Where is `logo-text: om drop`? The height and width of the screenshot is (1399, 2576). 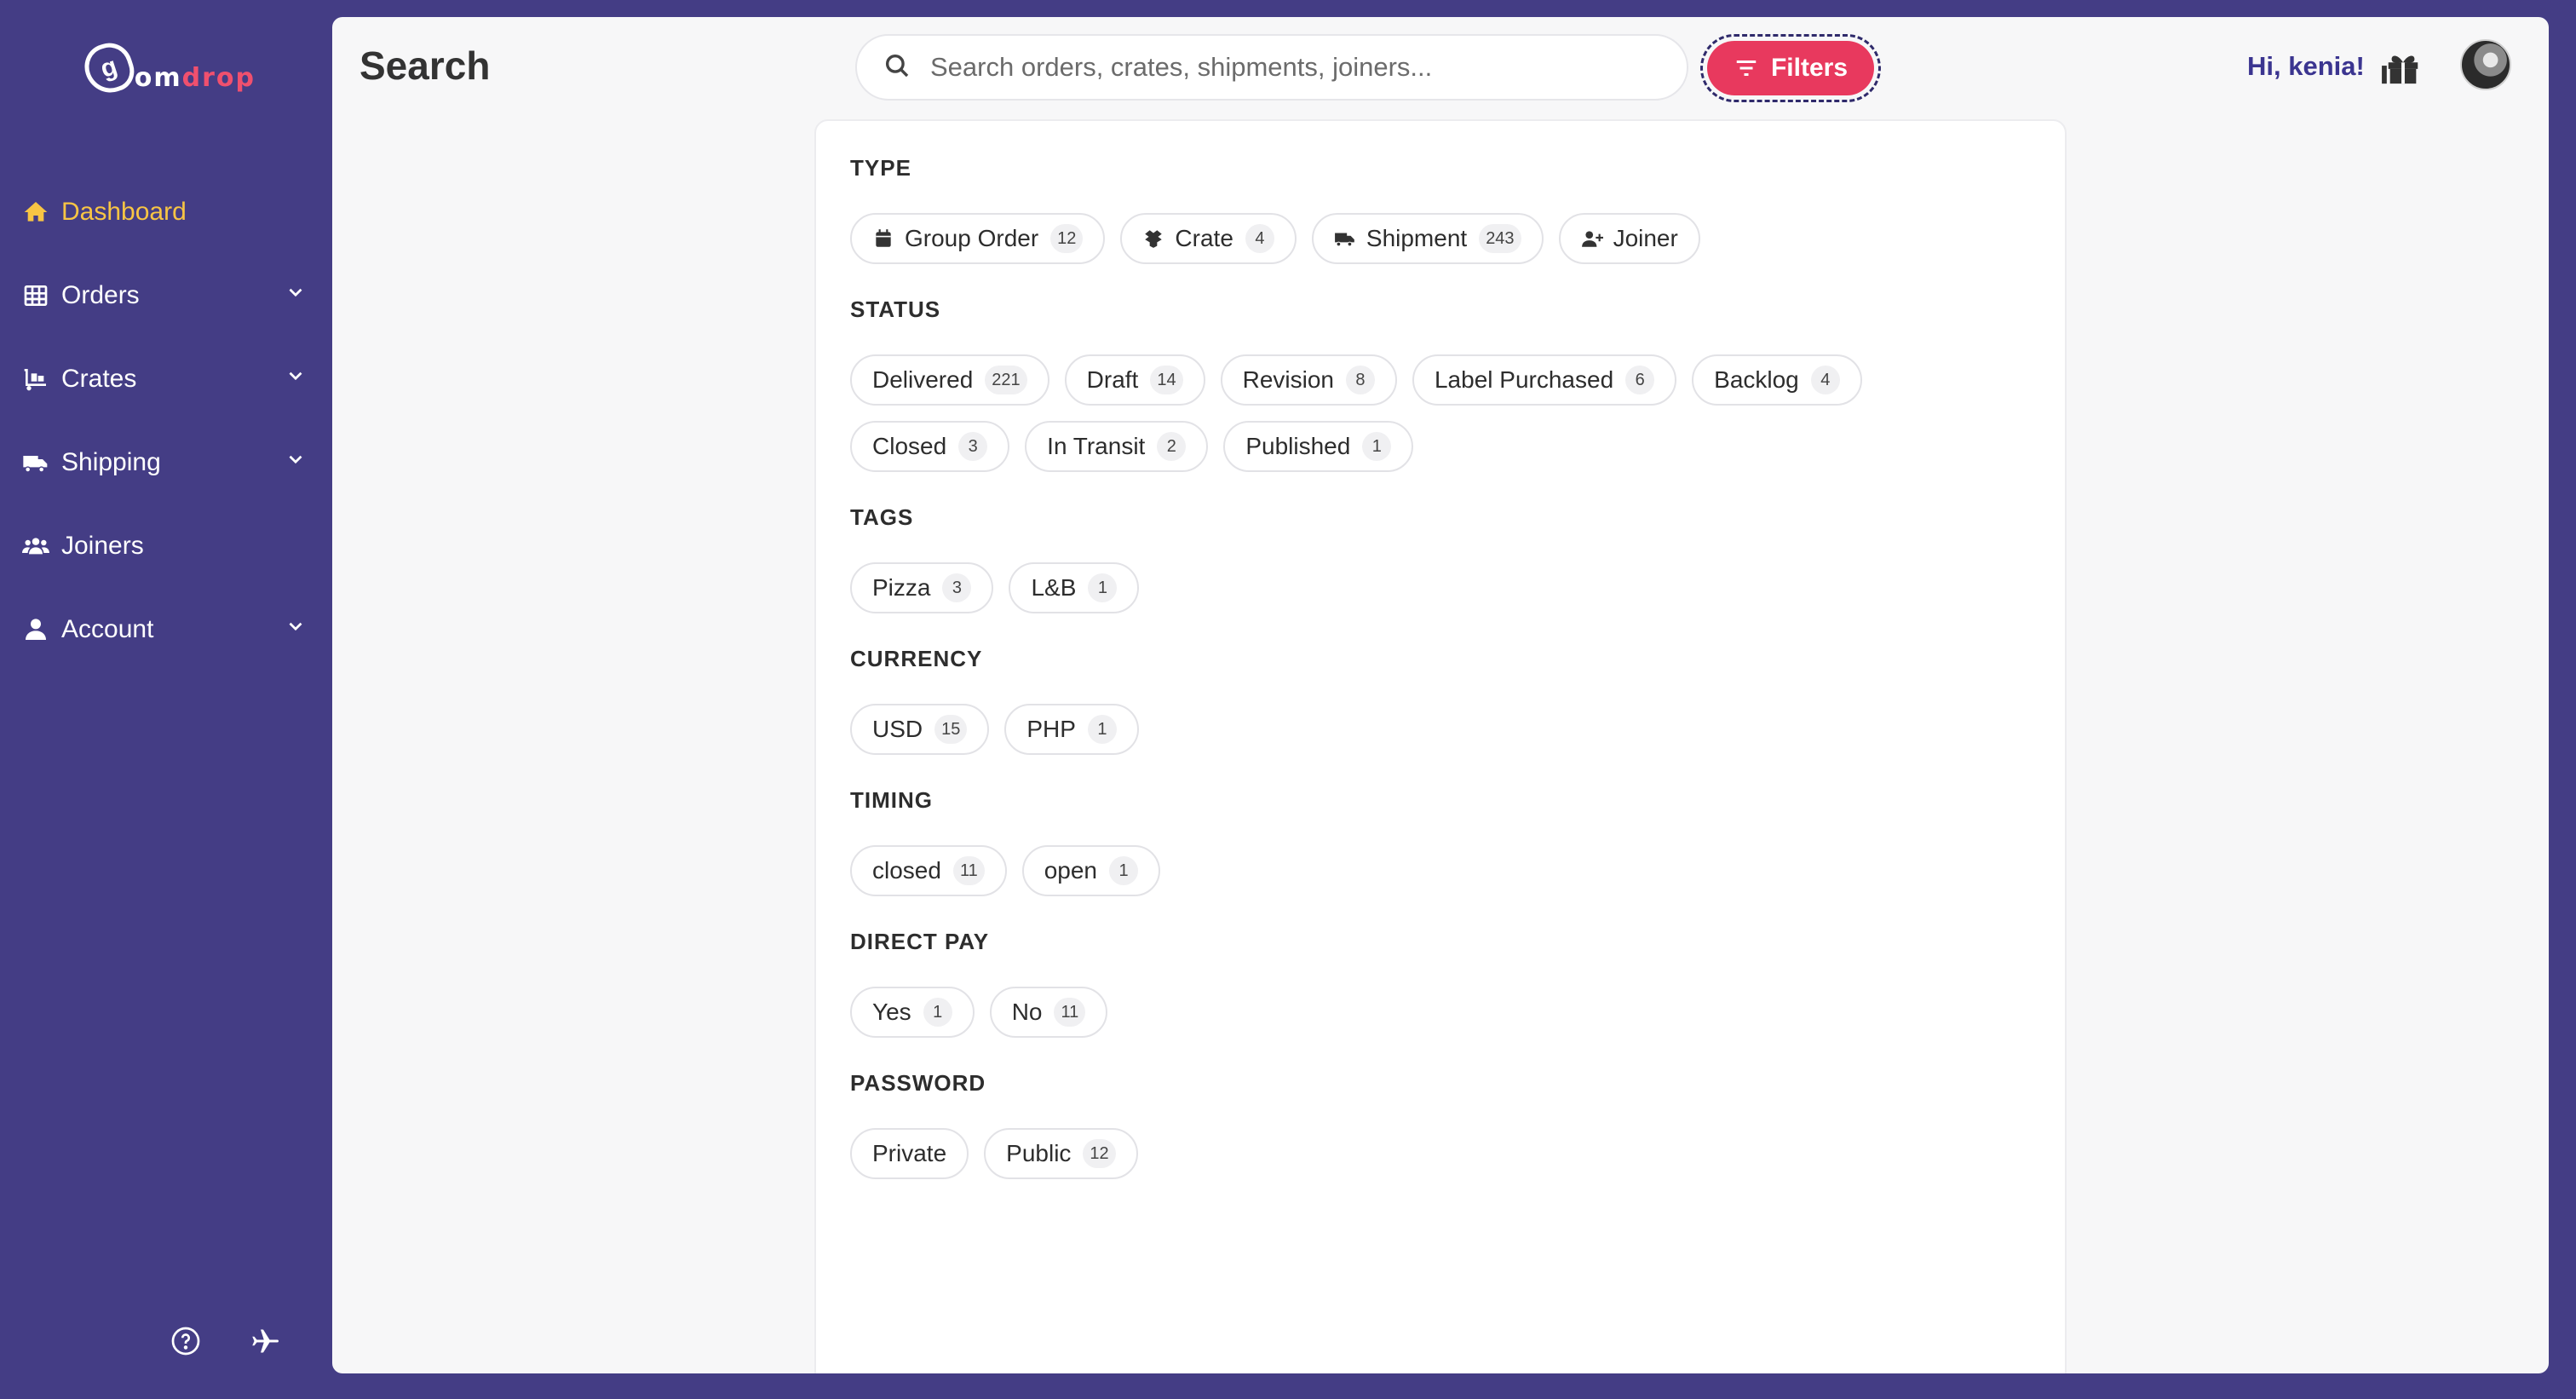
logo-text: om drop is located at coordinates (196, 68).